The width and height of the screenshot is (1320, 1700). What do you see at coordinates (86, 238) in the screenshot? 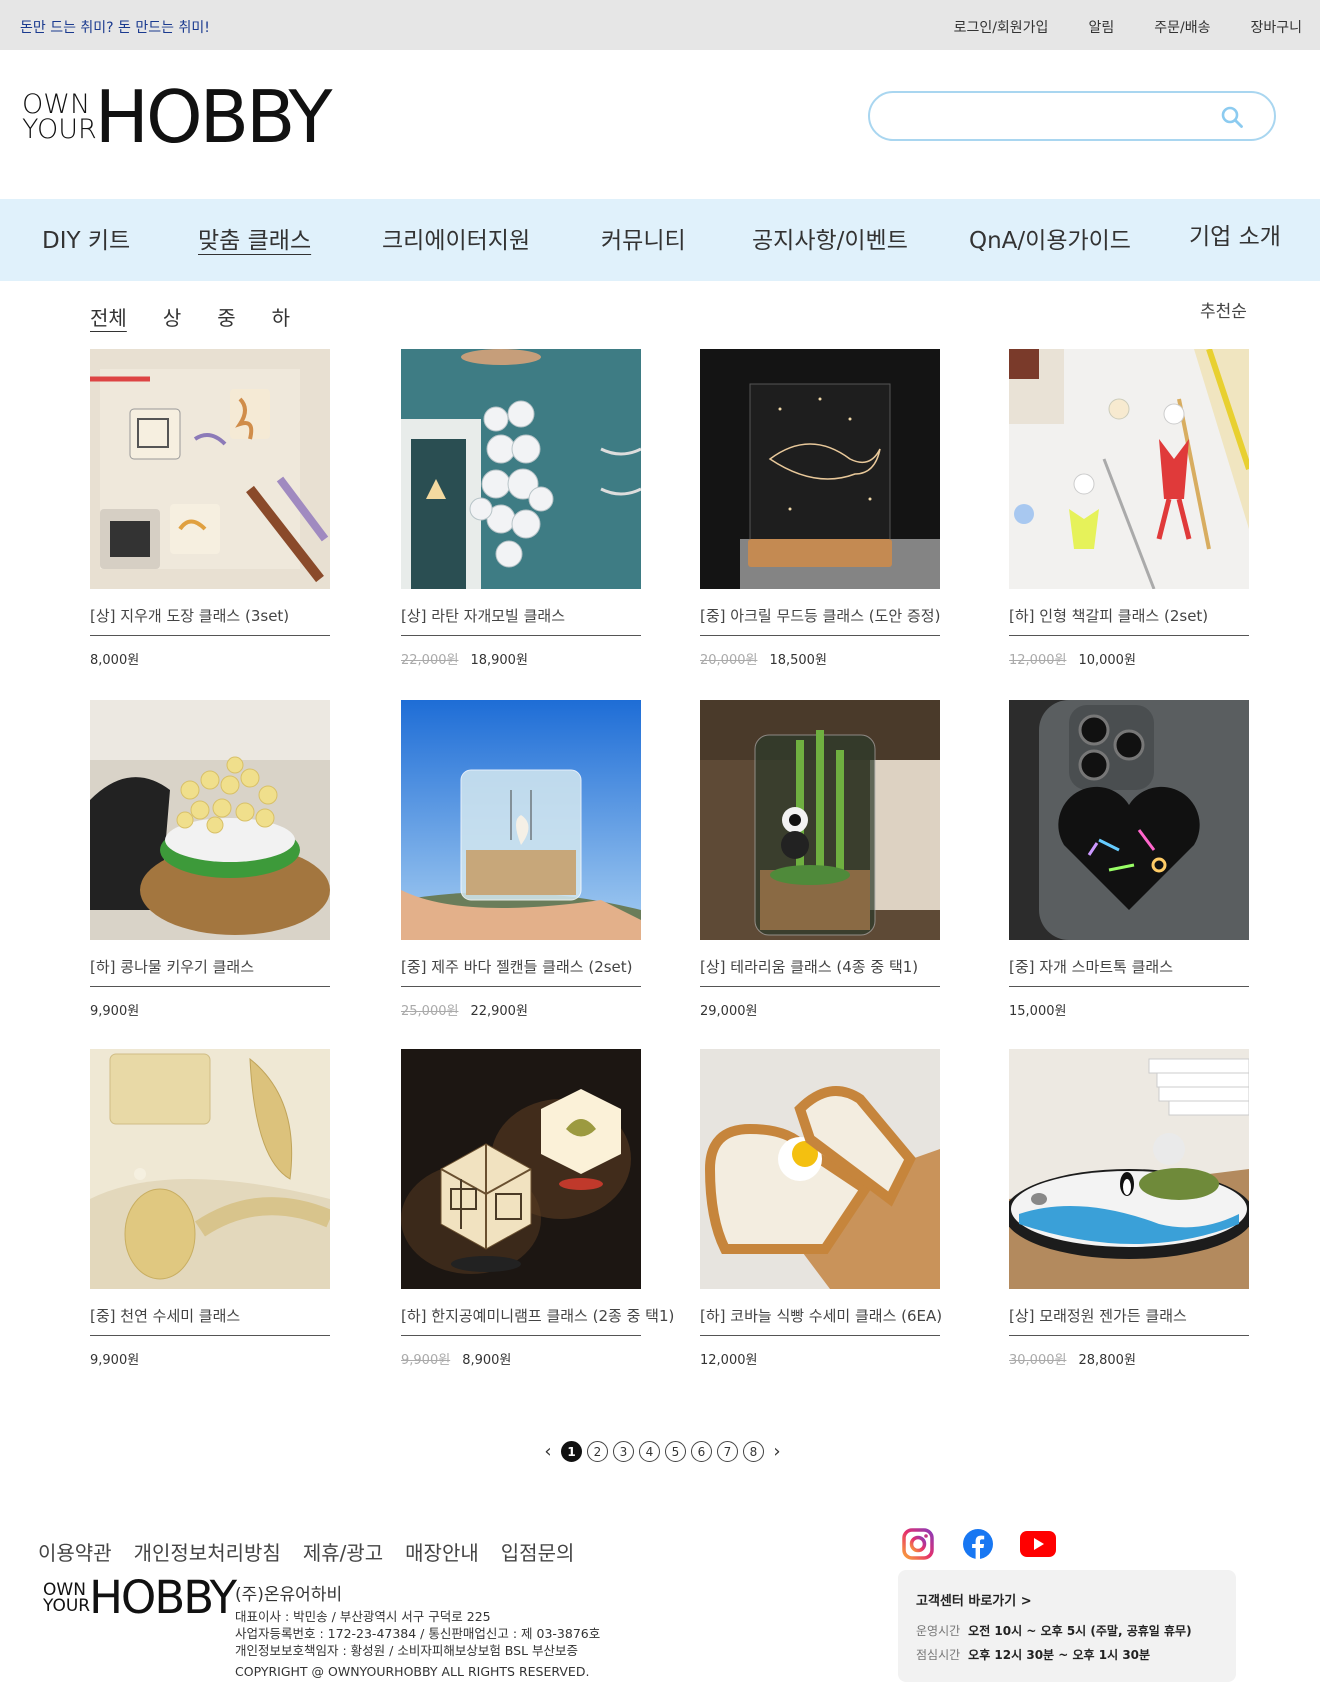
I see `nav-diy-kit: DIY 키트` at bounding box center [86, 238].